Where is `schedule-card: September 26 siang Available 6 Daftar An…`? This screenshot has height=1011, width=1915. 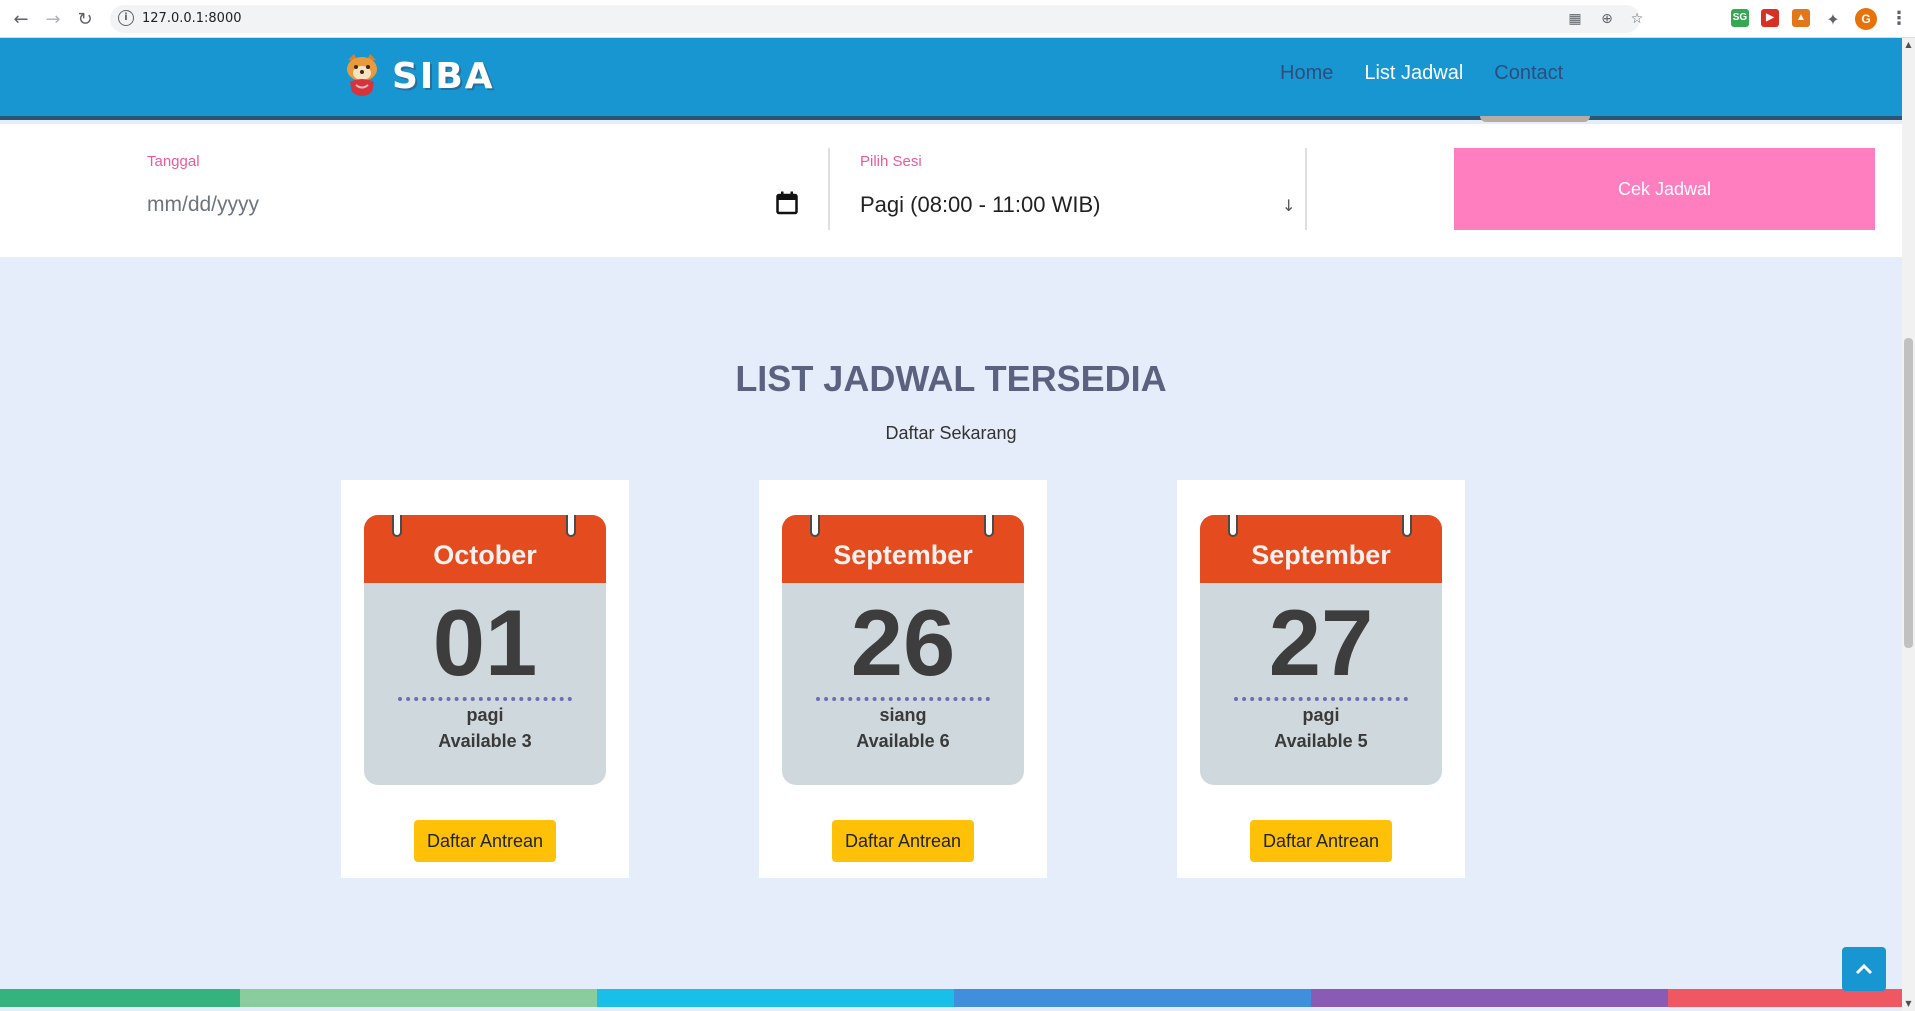
schedule-card: September 26 siang Available 6 Daftar An… is located at coordinates (903, 679).